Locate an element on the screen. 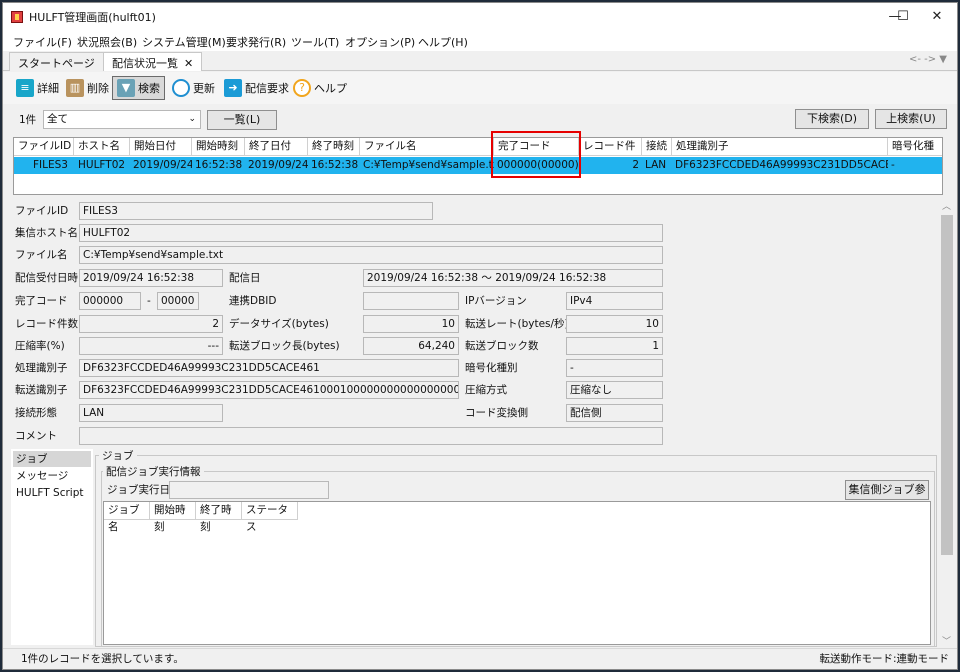 The height and width of the screenshot is (672, 960). file-name-field: C:¥Temp¥send¥sample.txt is located at coordinates (371, 255).